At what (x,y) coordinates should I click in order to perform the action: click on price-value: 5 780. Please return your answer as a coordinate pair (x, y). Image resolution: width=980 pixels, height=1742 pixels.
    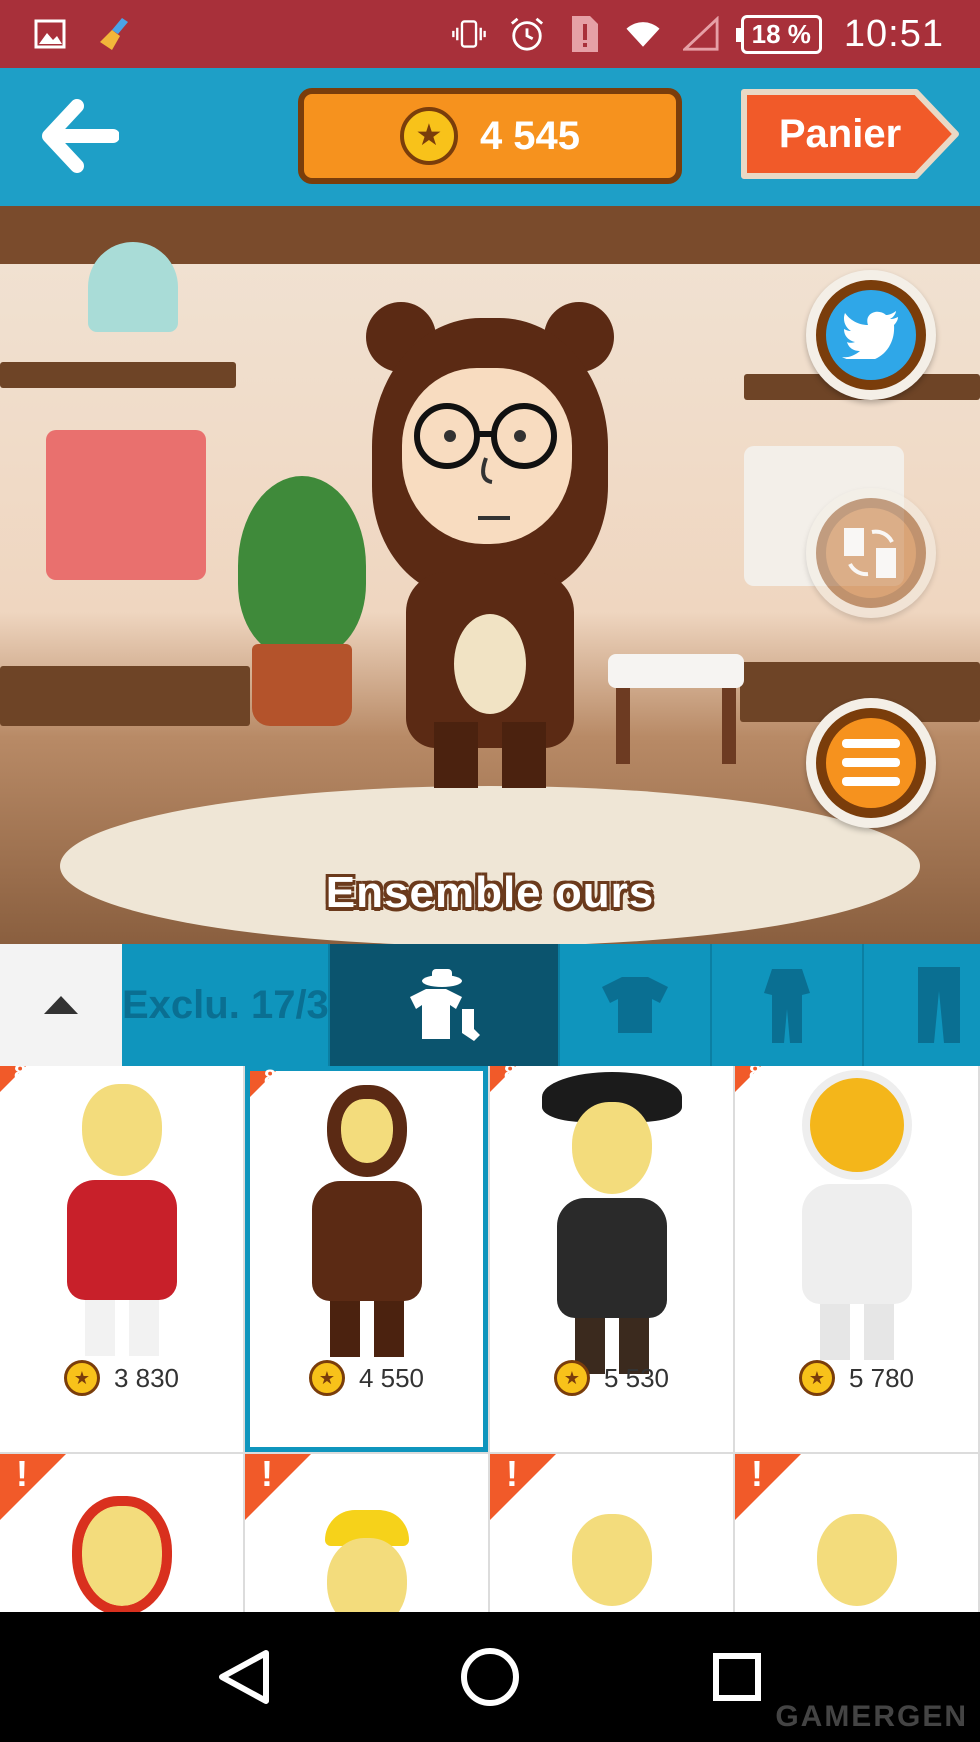
    Looking at the image, I should click on (881, 1377).